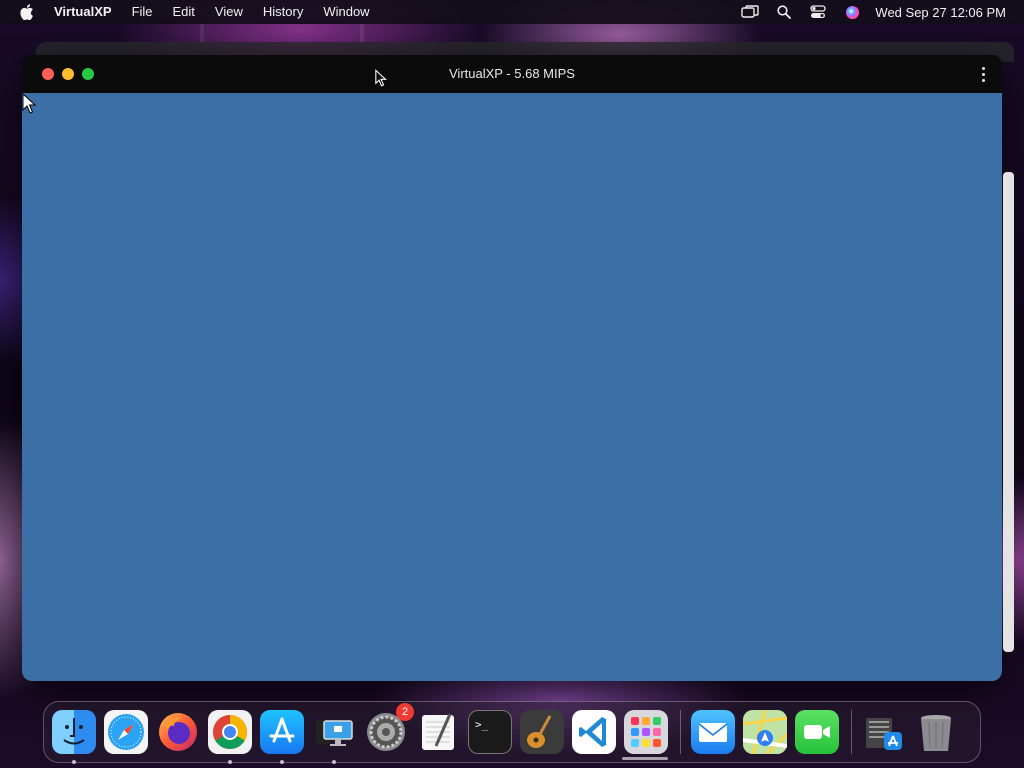 The height and width of the screenshot is (768, 1024). What do you see at coordinates (126, 732) in the screenshot?
I see `safari-icon` at bounding box center [126, 732].